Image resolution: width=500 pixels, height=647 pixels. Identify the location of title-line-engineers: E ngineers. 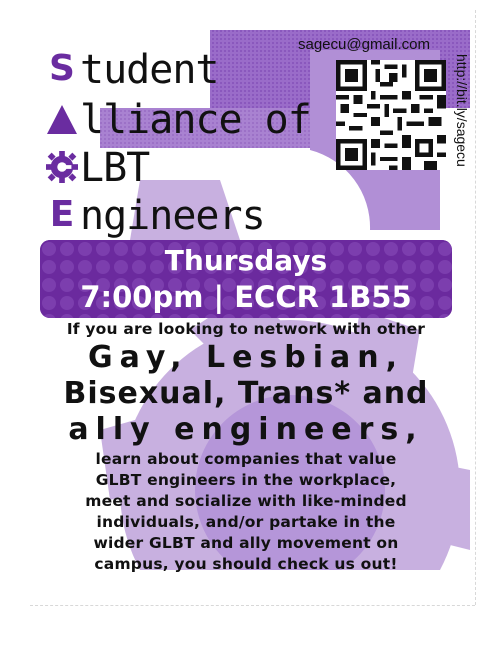
(156, 216).